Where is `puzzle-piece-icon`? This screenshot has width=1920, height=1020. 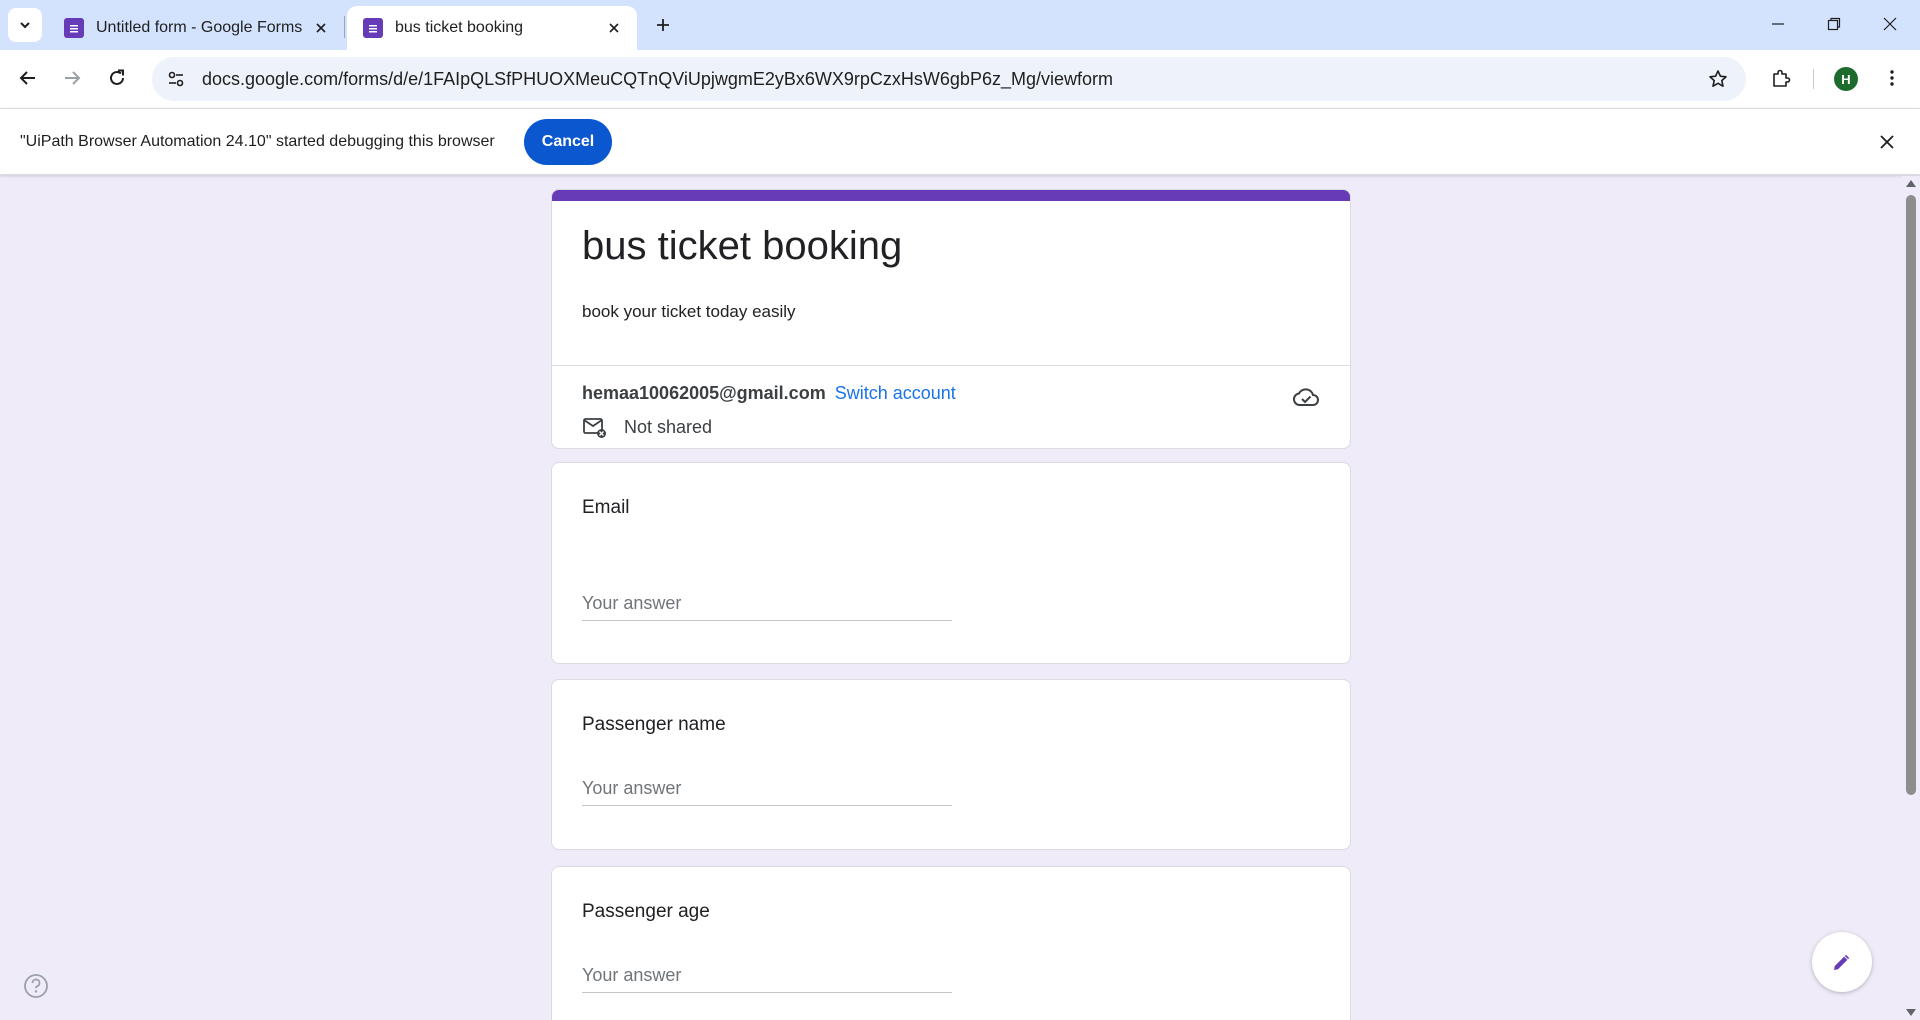 puzzle-piece-icon is located at coordinates (1782, 78).